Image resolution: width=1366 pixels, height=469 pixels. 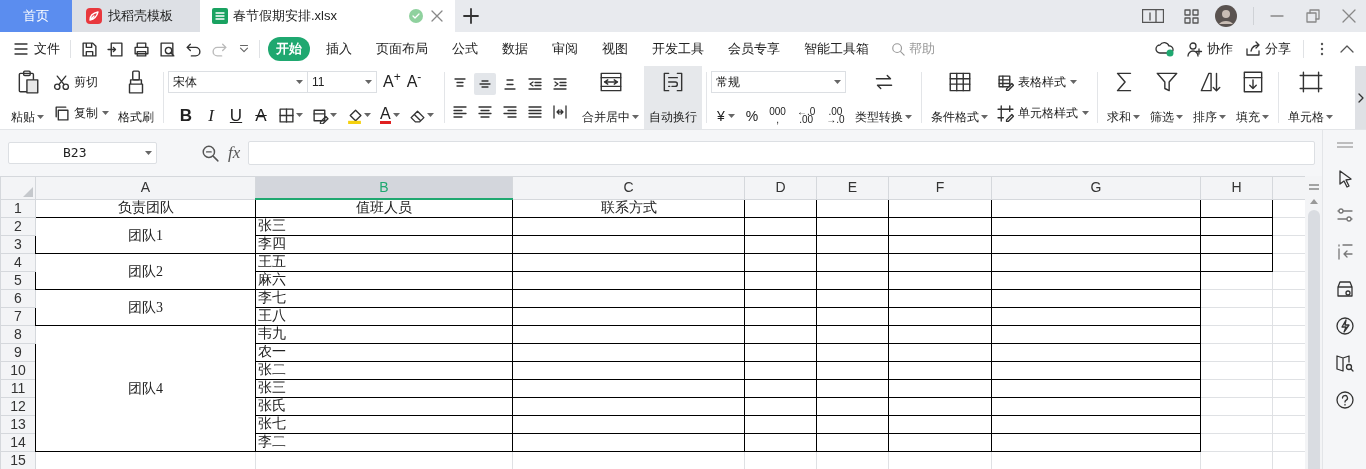 What do you see at coordinates (560, 83) in the screenshot?
I see `align-indent-icon` at bounding box center [560, 83].